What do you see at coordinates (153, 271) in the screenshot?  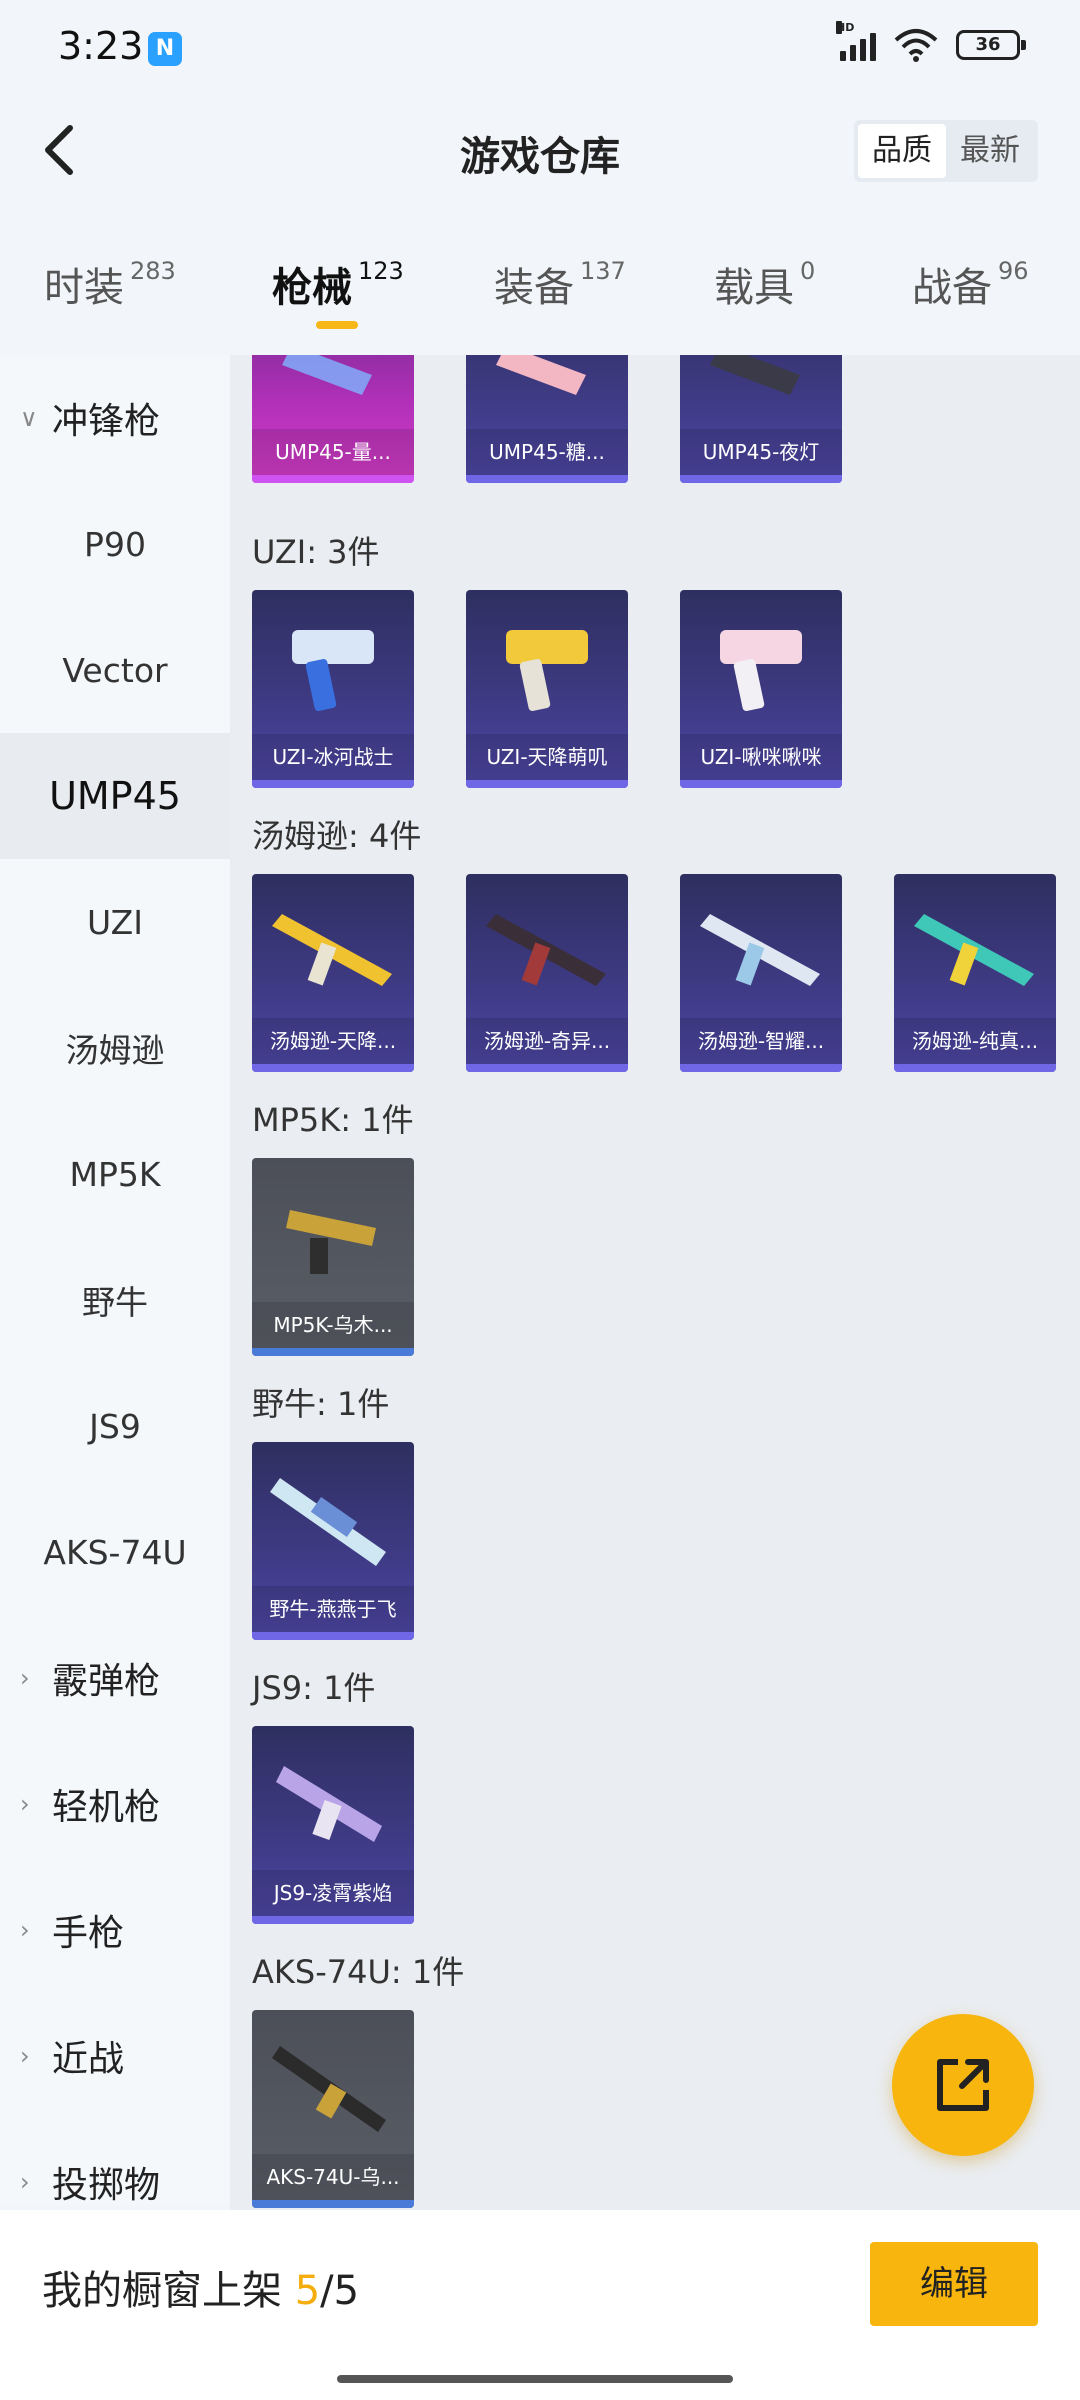 I see `tab-count: 283` at bounding box center [153, 271].